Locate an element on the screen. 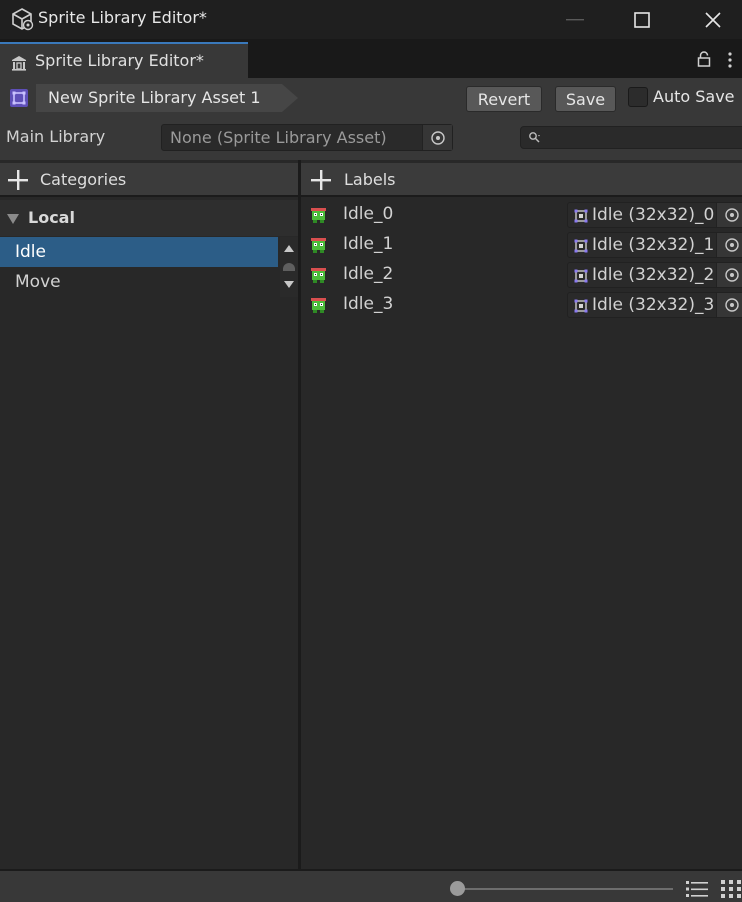  tab-sprite-library-editor: Sprite Library Editor* is located at coordinates (124, 60).